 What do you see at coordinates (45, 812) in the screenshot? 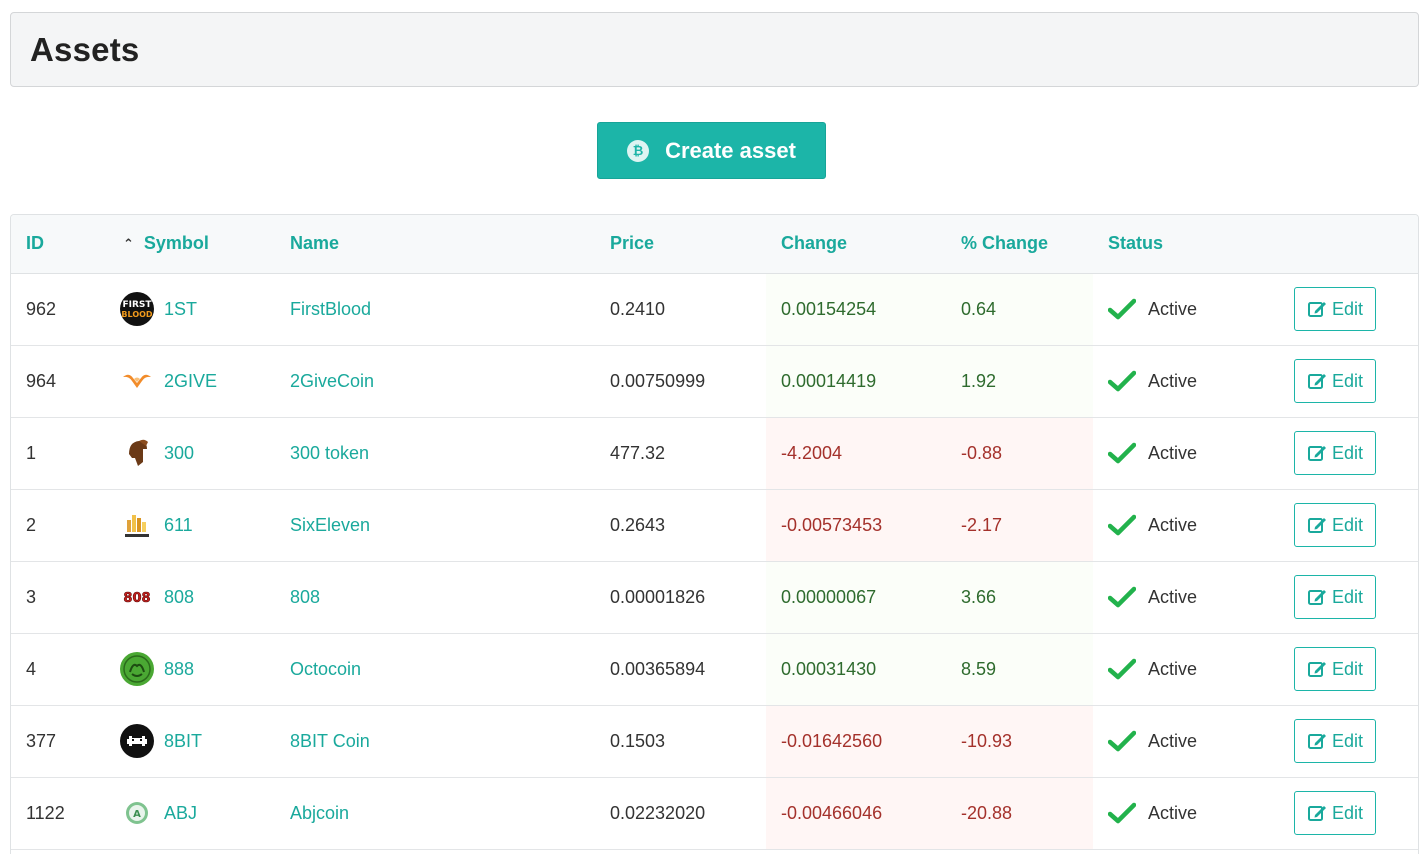
I see `asset-id: 1122` at bounding box center [45, 812].